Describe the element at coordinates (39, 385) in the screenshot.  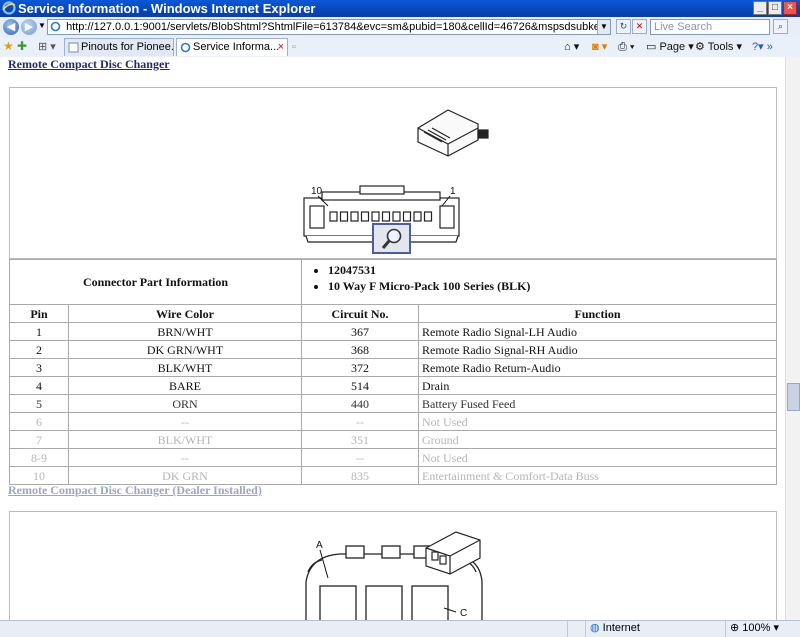
I see `pin-cell: 4` at that location.